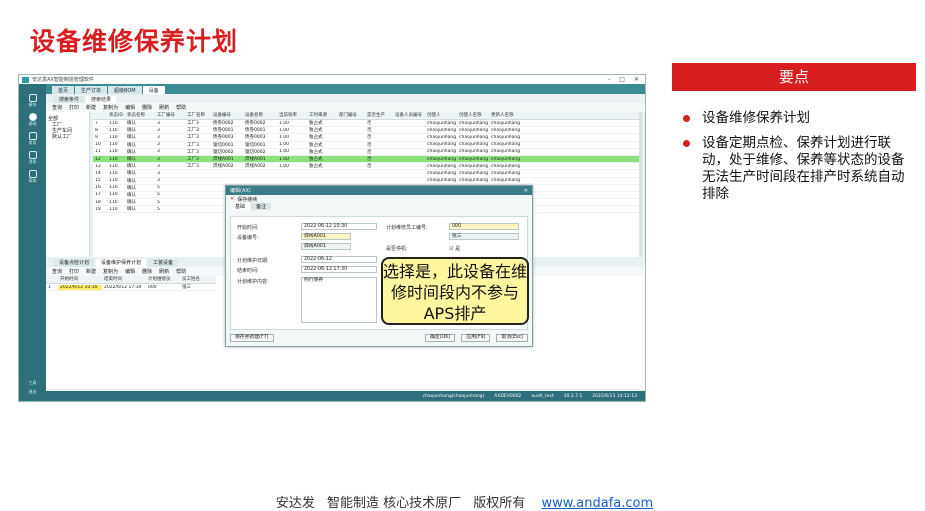  What do you see at coordinates (91, 271) in the screenshot?
I see `lower-new-button: 新建` at bounding box center [91, 271].